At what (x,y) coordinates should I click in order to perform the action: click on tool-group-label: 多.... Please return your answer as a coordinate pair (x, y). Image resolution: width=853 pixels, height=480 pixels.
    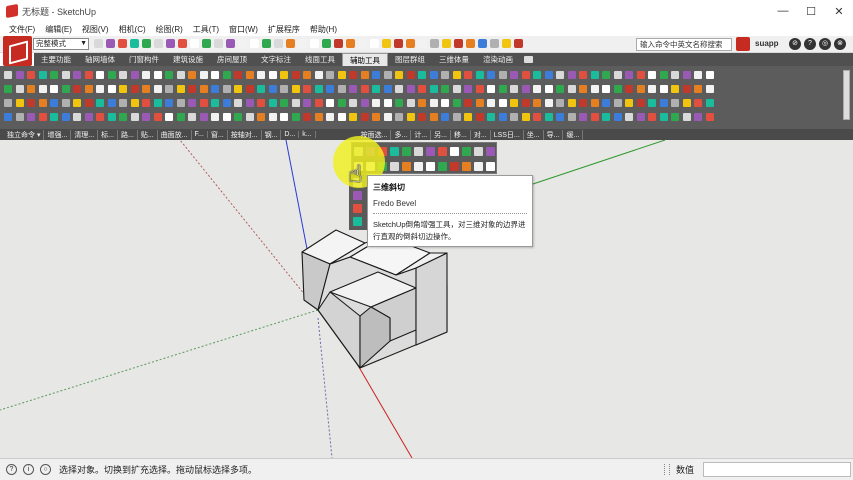
    Looking at the image, I should click on (401, 134).